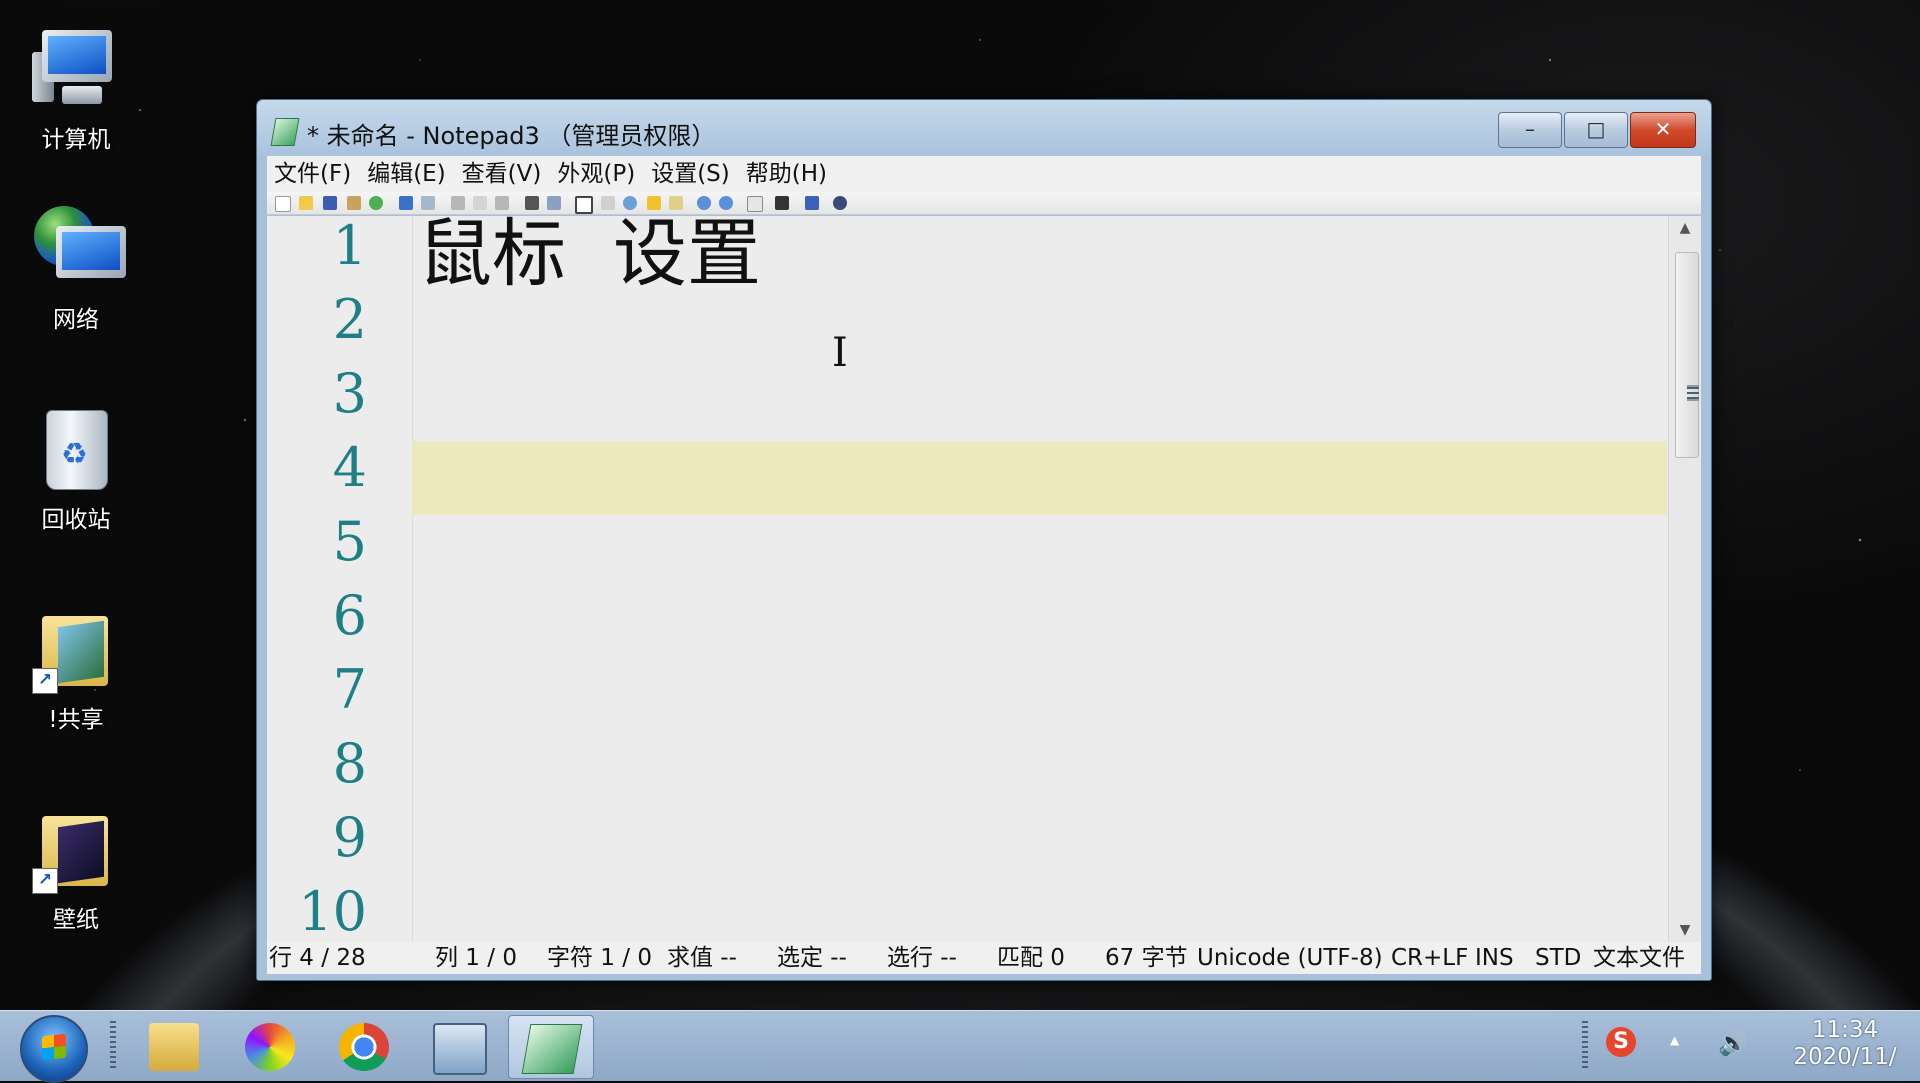 The image size is (1920, 1083). What do you see at coordinates (349, 837) in the screenshot?
I see `line-number: 9` at bounding box center [349, 837].